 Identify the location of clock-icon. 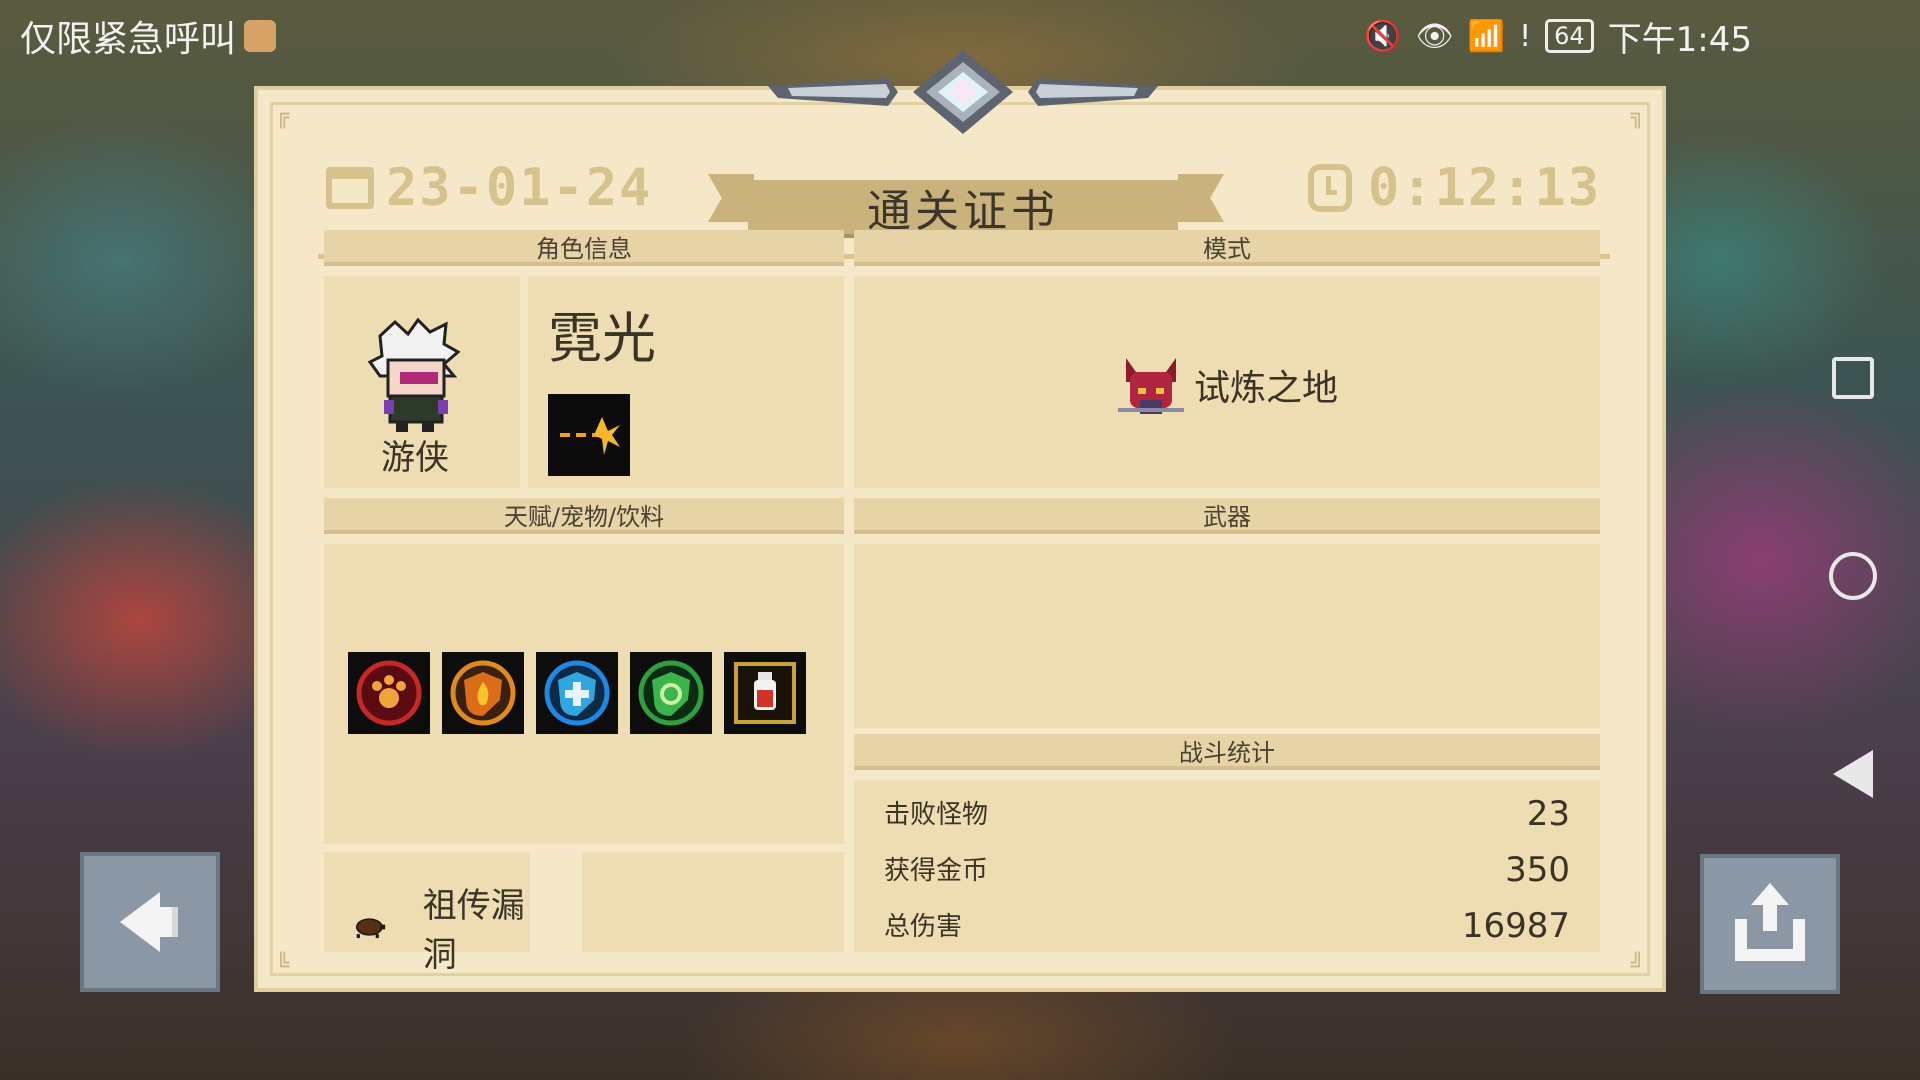
(1330, 188).